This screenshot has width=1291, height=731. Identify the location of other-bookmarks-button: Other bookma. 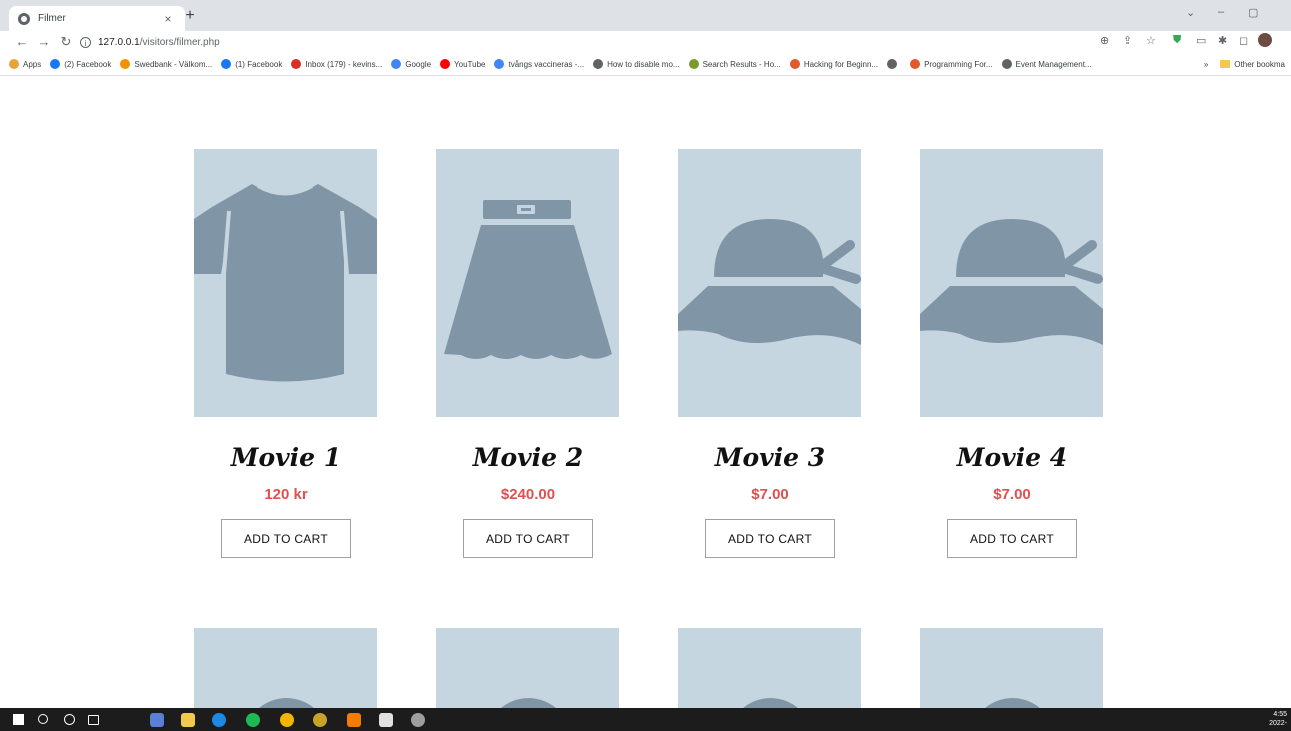
(1259, 64).